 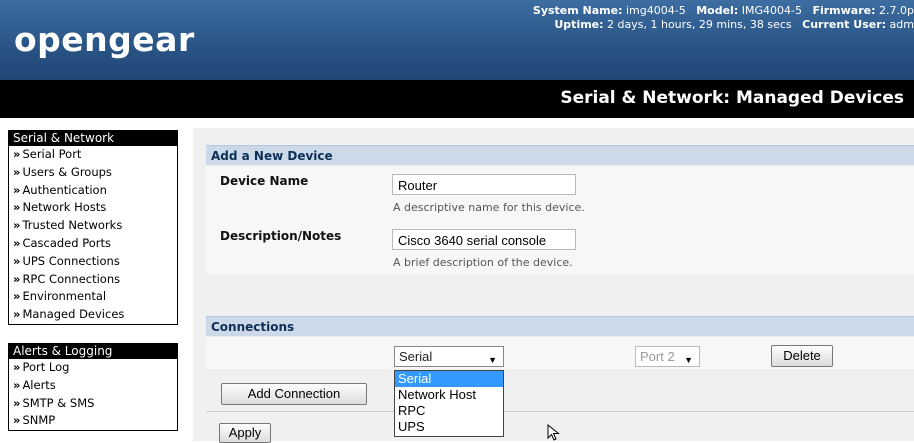 I want to click on sidebar-item-trusted-networks: » Trusted Networks, so click(x=93, y=226).